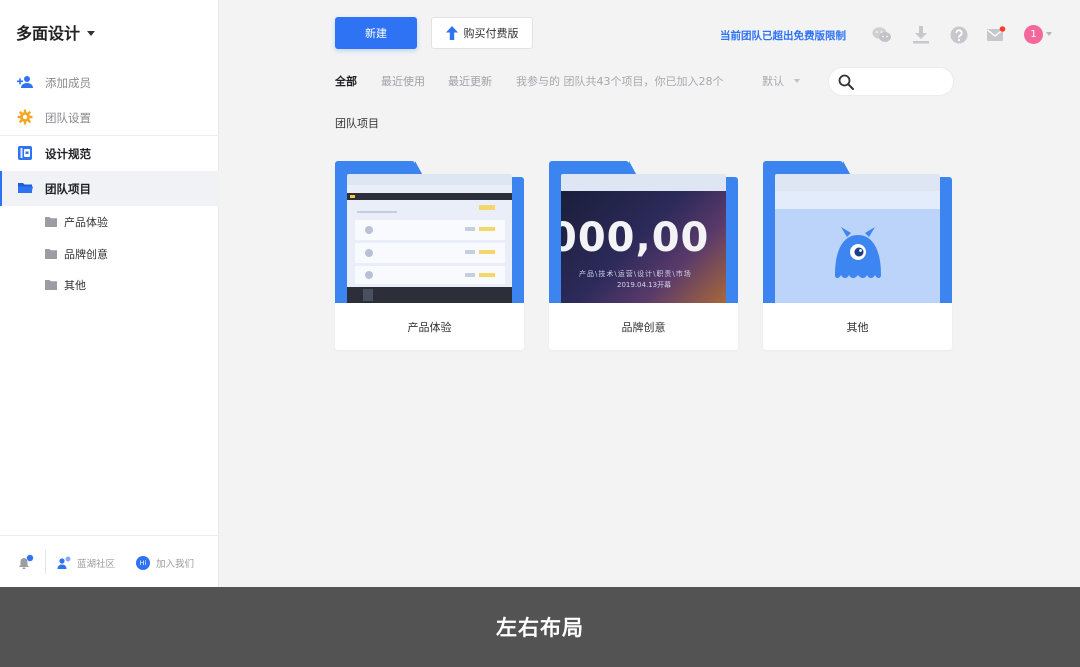 The width and height of the screenshot is (1080, 667). What do you see at coordinates (68, 188) in the screenshot?
I see `sidebar-item-label: 团队项目` at bounding box center [68, 188].